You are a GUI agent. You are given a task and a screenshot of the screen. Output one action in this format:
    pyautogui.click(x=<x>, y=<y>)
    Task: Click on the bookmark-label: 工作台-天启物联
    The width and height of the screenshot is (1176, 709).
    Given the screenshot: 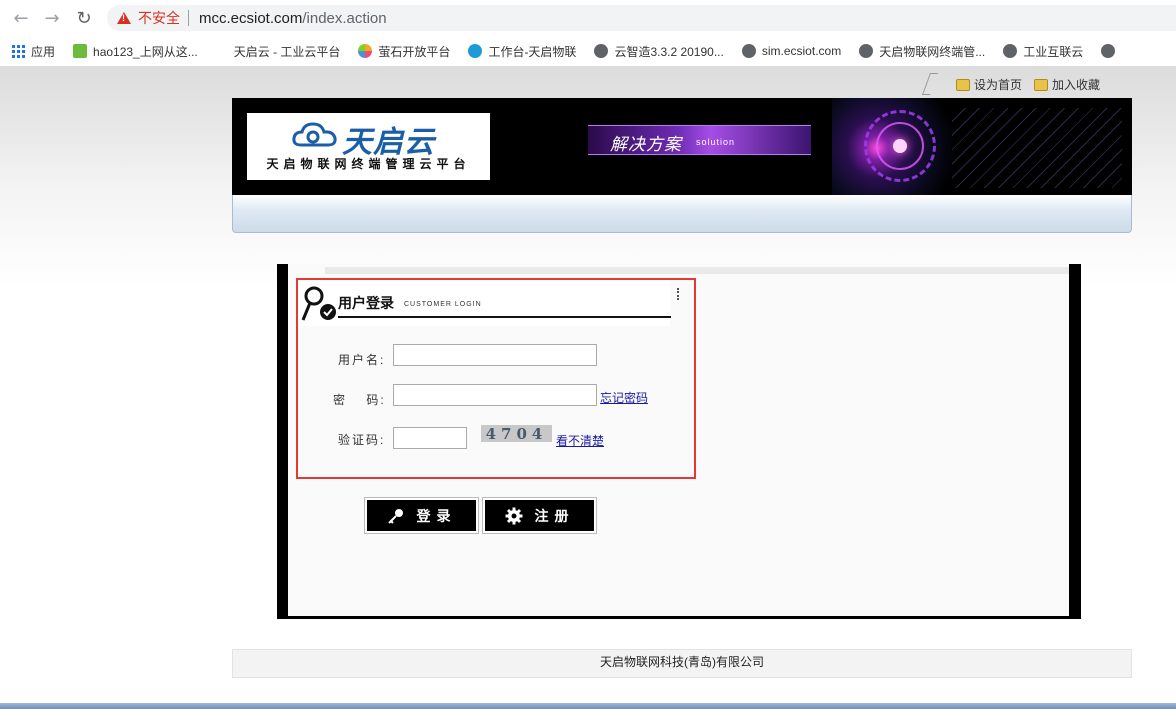 What is the action you would take?
    pyautogui.click(x=532, y=51)
    